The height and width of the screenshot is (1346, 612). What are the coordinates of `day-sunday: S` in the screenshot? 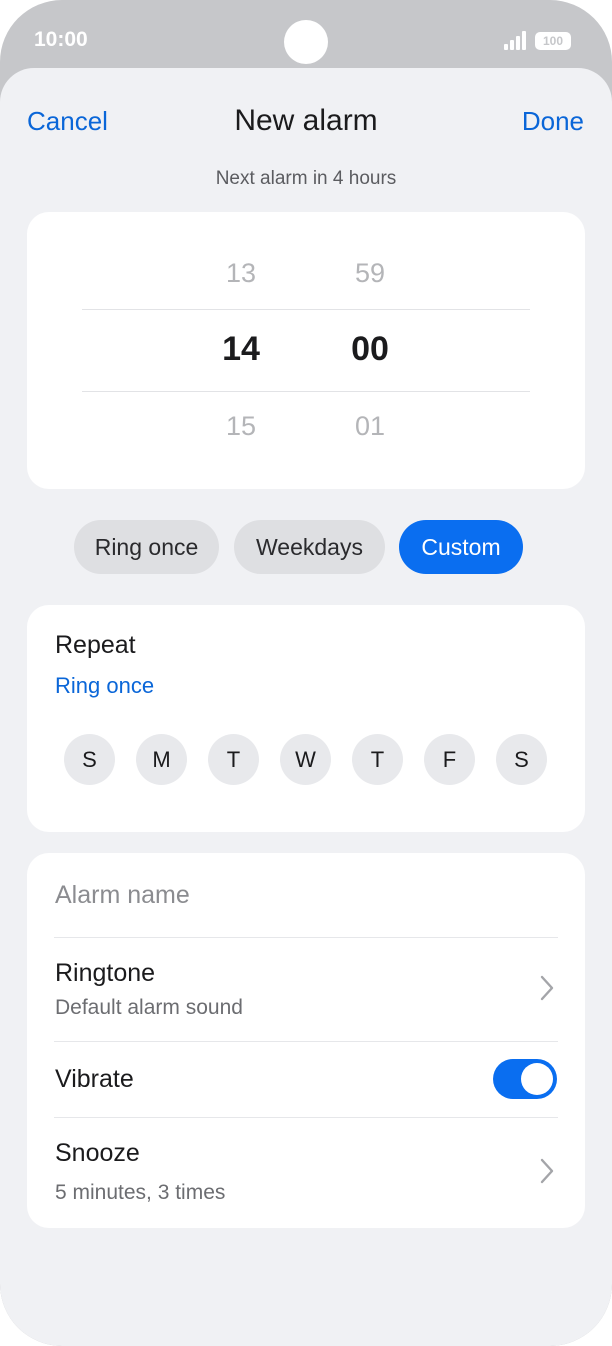 It's located at (89, 759).